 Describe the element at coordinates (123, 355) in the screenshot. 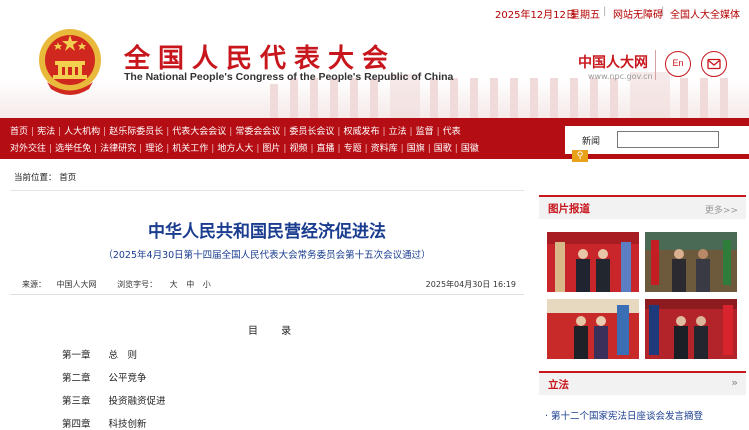

I see `chapter-name: 总 则` at that location.